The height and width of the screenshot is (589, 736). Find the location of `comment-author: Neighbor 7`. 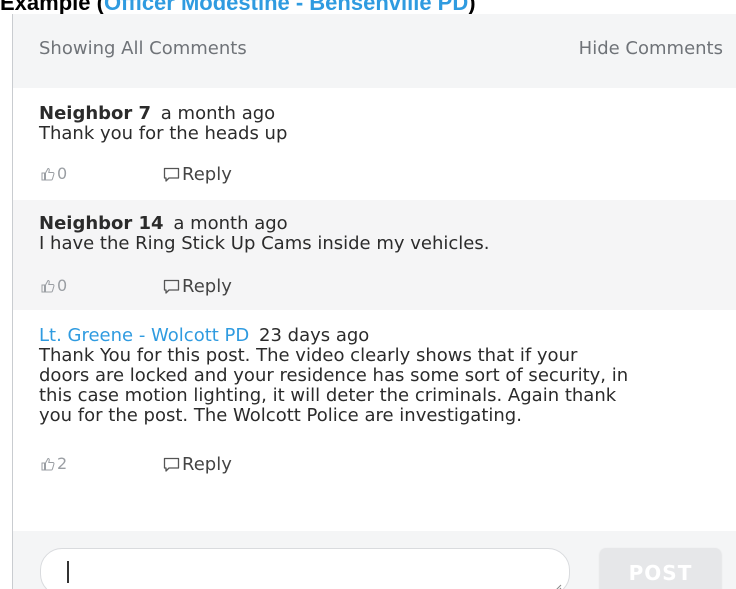

comment-author: Neighbor 7 is located at coordinates (95, 113).